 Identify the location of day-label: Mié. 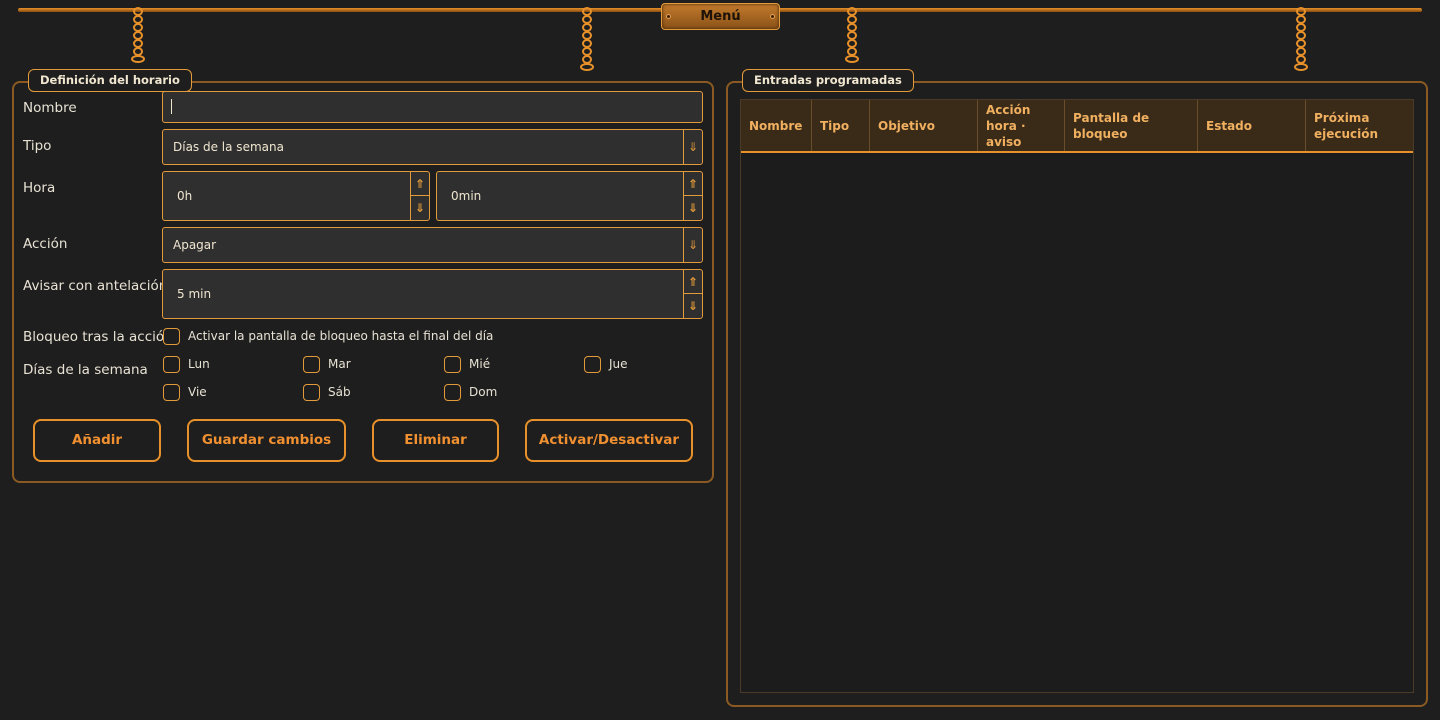
(480, 364).